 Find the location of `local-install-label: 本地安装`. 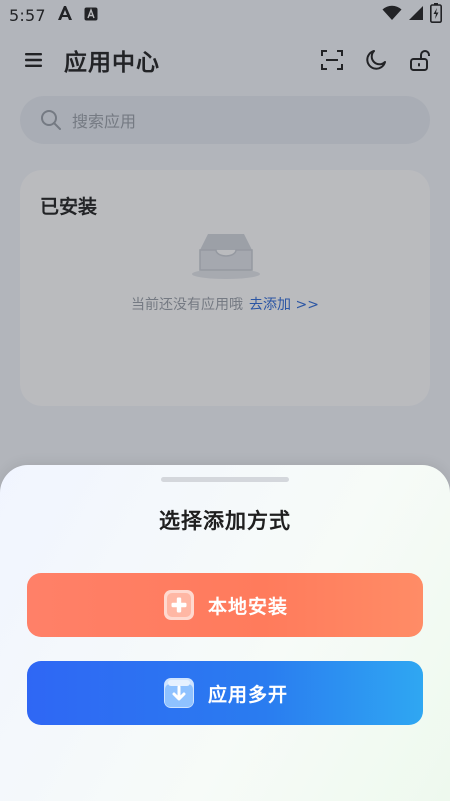

local-install-label: 本地安装 is located at coordinates (247, 606).